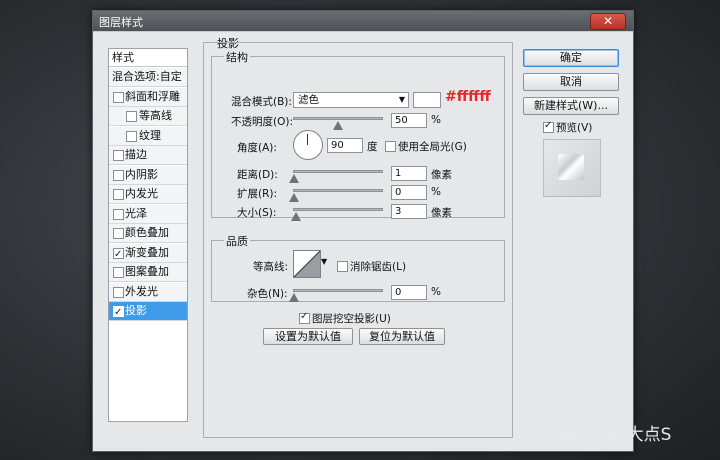 This screenshot has height=460, width=720. I want to click on style-item-label: 斜面和浮雕, so click(152, 96).